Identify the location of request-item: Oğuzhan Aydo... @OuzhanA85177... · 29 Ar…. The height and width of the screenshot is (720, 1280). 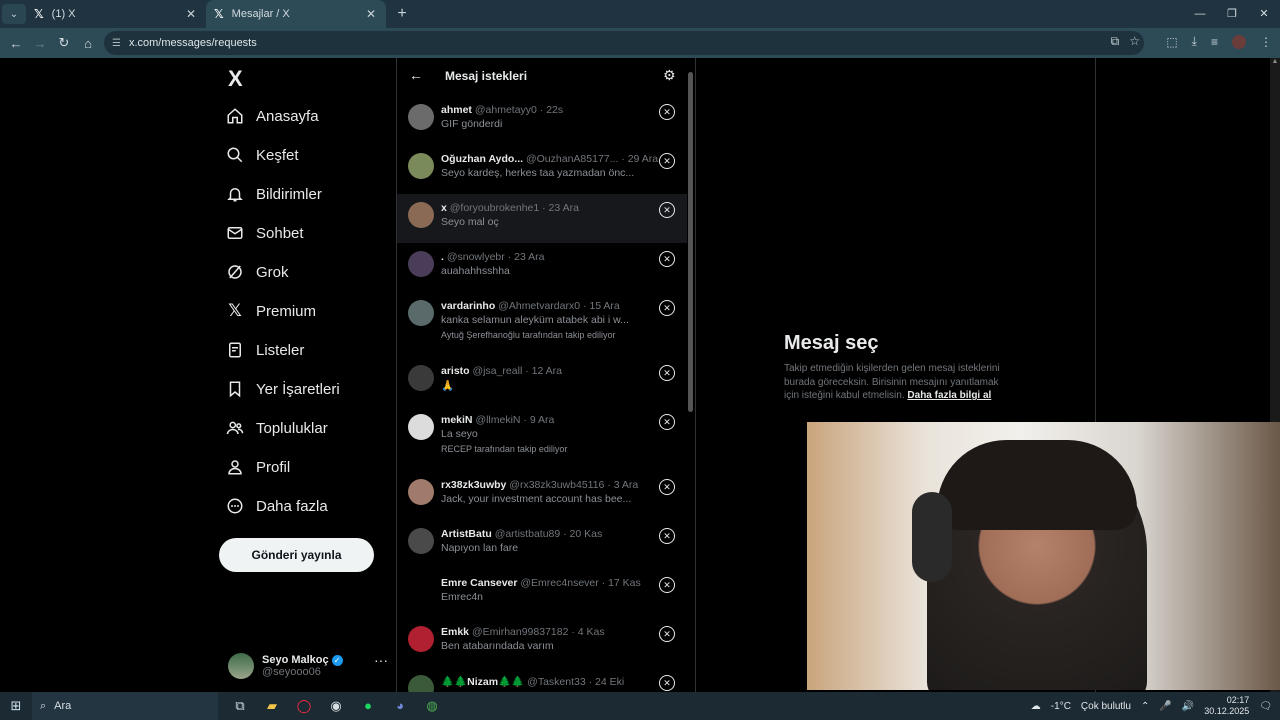
(542, 169).